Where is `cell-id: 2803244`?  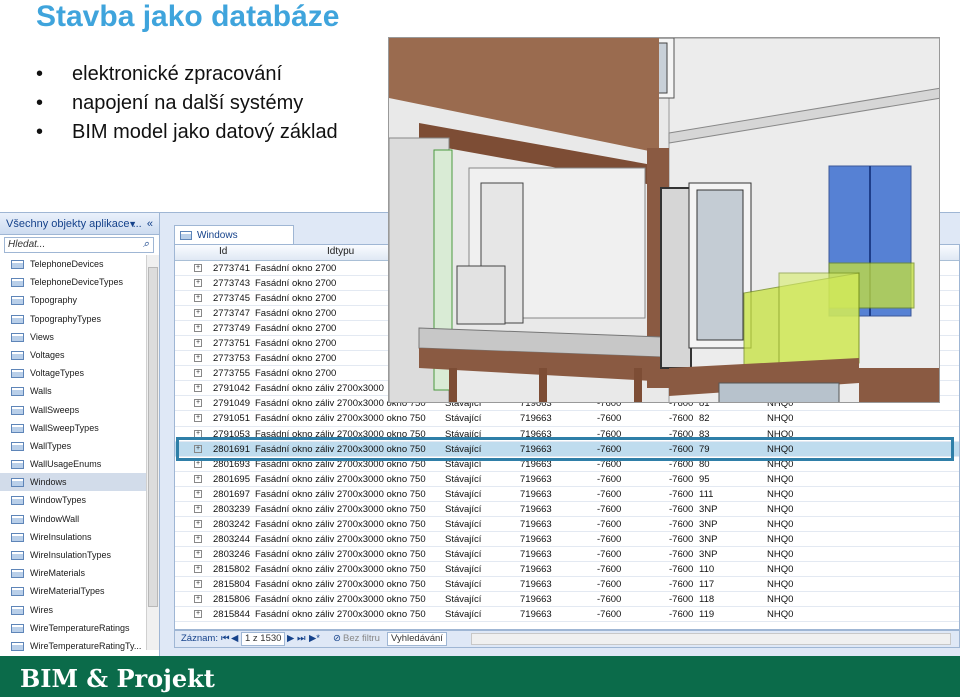 cell-id: 2803244 is located at coordinates (231, 539).